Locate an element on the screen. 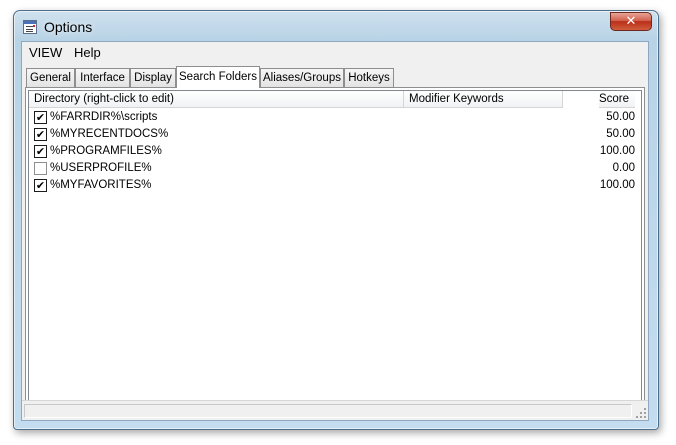 This screenshot has height=445, width=676. tab-general: General is located at coordinates (50, 77).